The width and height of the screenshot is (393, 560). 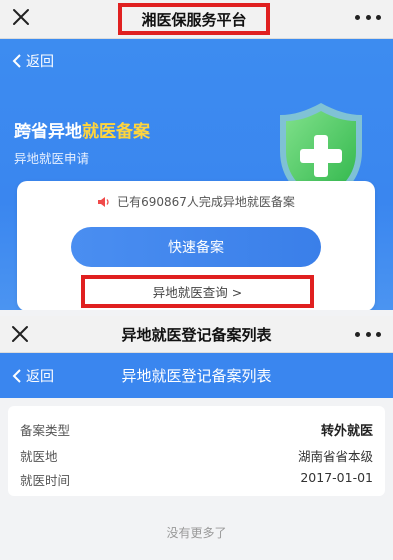 What do you see at coordinates (196, 429) in the screenshot?
I see `record-row-type: 备案类型 转外就医` at bounding box center [196, 429].